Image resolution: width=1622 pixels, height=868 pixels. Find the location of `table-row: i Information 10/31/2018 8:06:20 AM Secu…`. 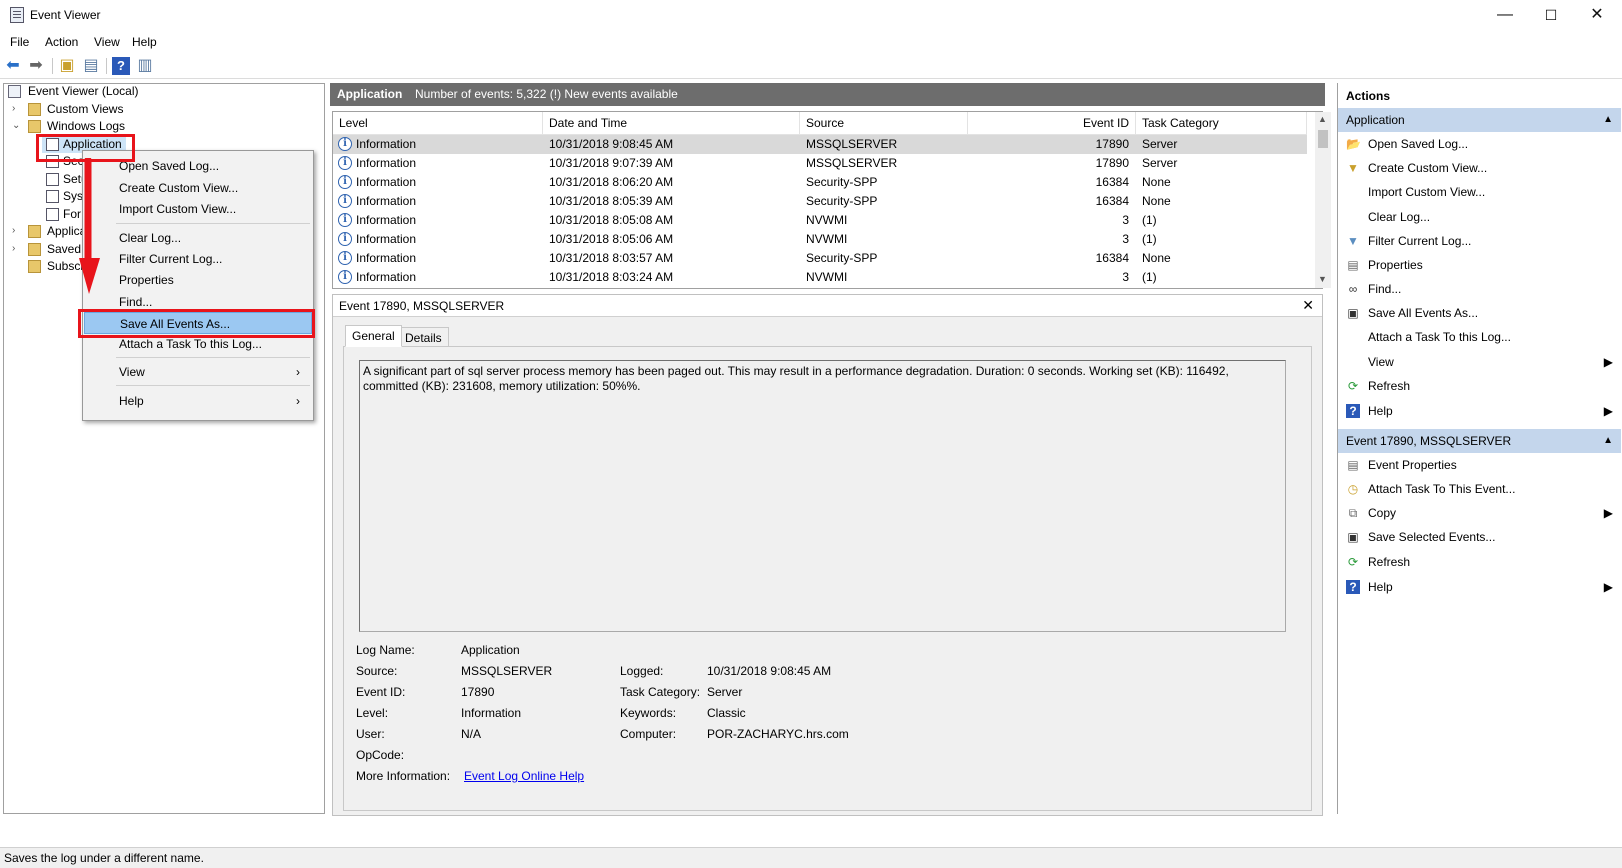

table-row: i Information 10/31/2018 8:06:20 AM Secu… is located at coordinates (820, 182).